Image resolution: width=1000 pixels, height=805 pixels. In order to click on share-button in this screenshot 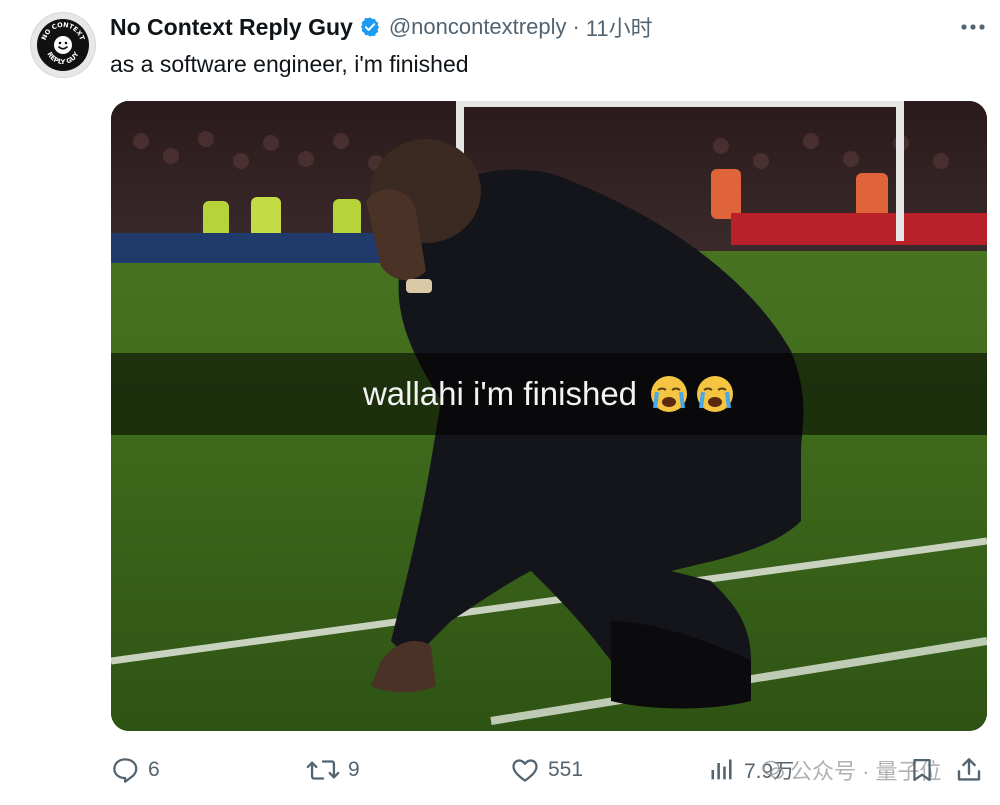, I will do `click(973, 770)`.